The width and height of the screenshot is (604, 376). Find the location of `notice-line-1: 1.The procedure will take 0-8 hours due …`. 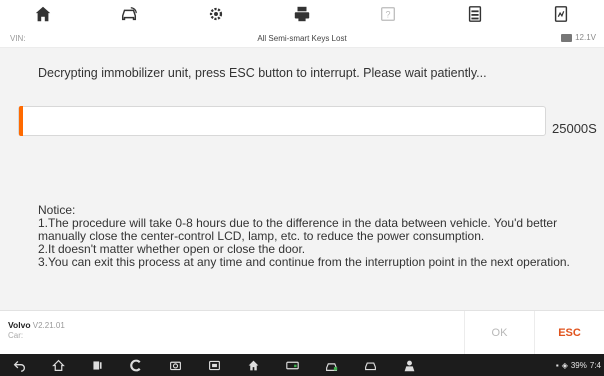

notice-line-1: 1.The procedure will take 0-8 hours due … is located at coordinates (298, 229).